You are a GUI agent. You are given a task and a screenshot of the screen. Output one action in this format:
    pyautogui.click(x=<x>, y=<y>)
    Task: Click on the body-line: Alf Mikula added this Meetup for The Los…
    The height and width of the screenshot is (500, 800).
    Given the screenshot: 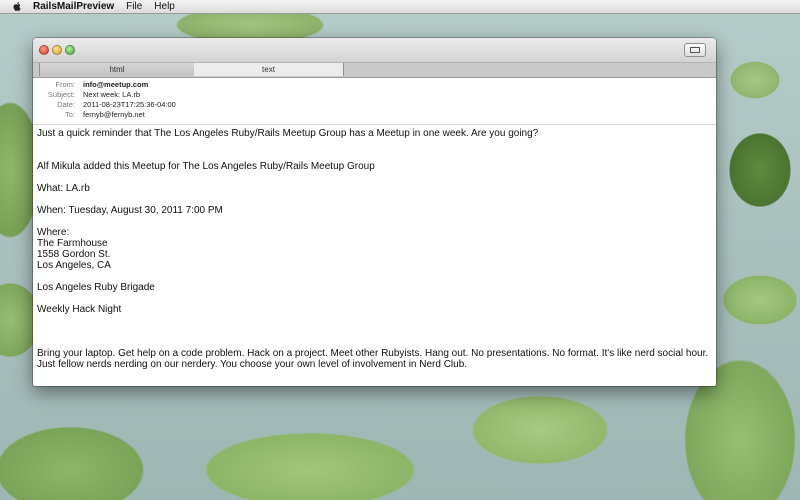 What is the action you would take?
    pyautogui.click(x=206, y=166)
    